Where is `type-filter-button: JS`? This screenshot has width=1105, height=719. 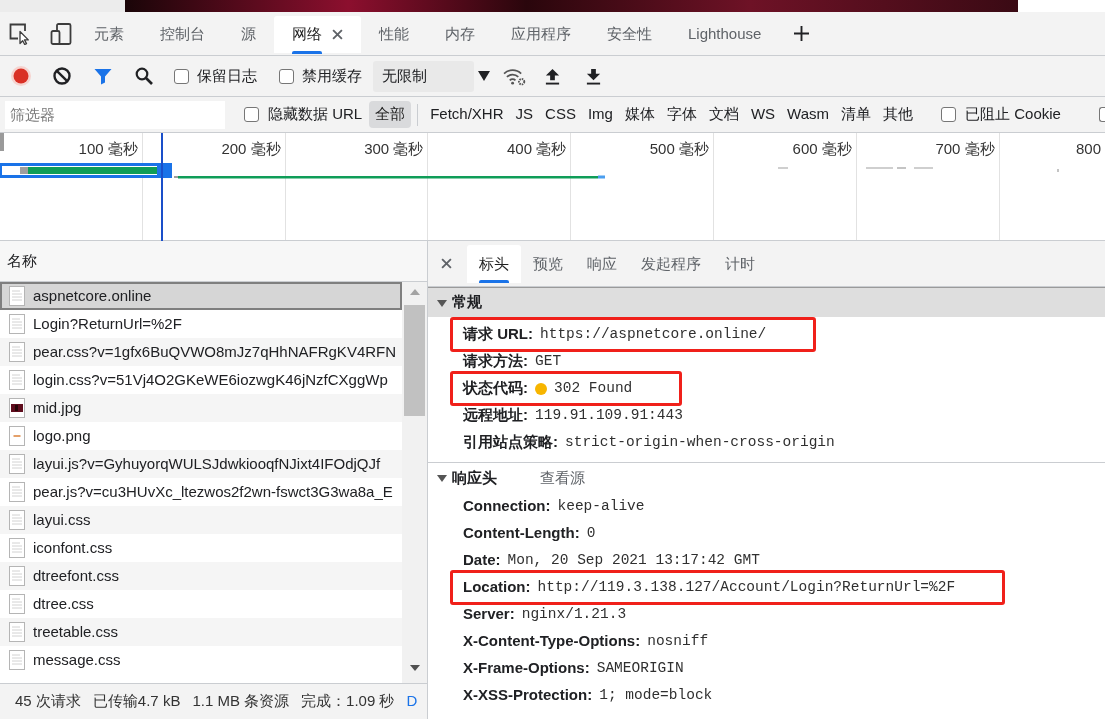
type-filter-button: JS is located at coordinates (524, 114).